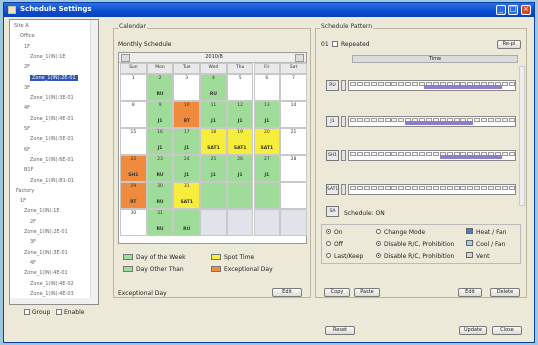 The image size is (538, 345). I want to click on calendar-day-cell: 27 J1, so click(267, 168).